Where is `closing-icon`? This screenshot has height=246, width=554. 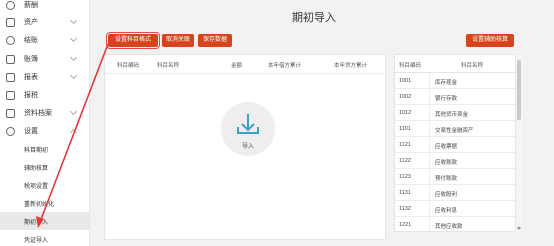
closing-icon is located at coordinates (10, 40).